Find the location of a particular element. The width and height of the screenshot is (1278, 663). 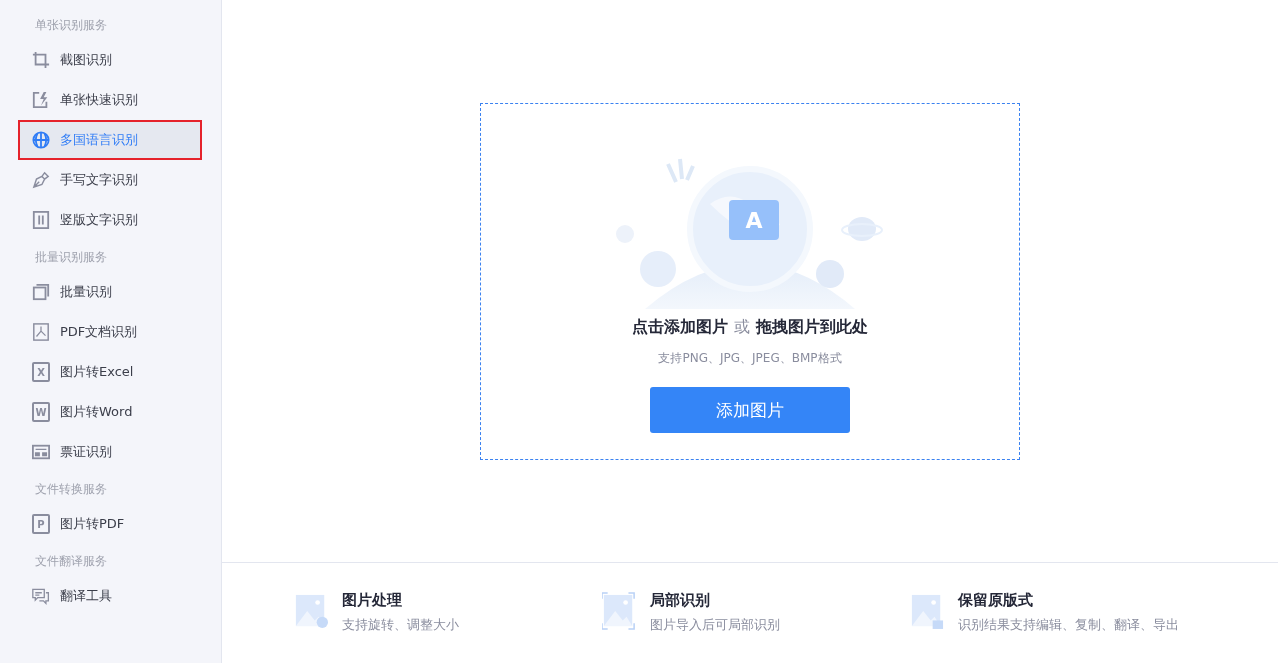

feature-description: 支持旋转、调整大小 is located at coordinates (400, 625).